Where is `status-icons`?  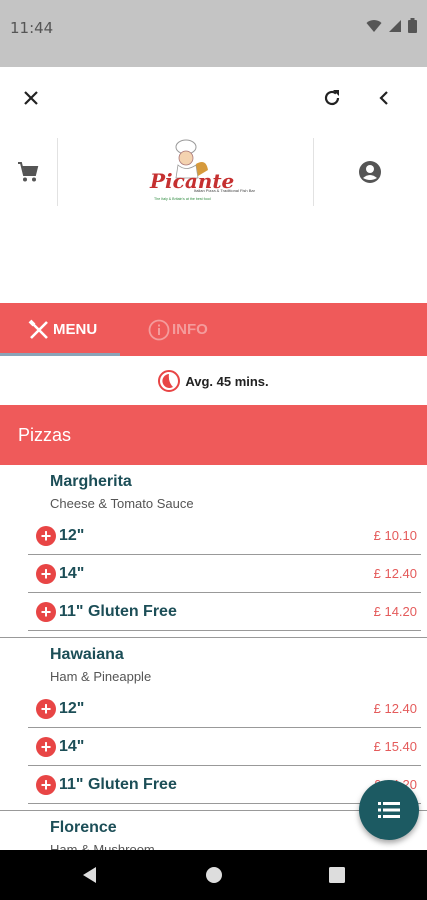
status-icons is located at coordinates (391, 25).